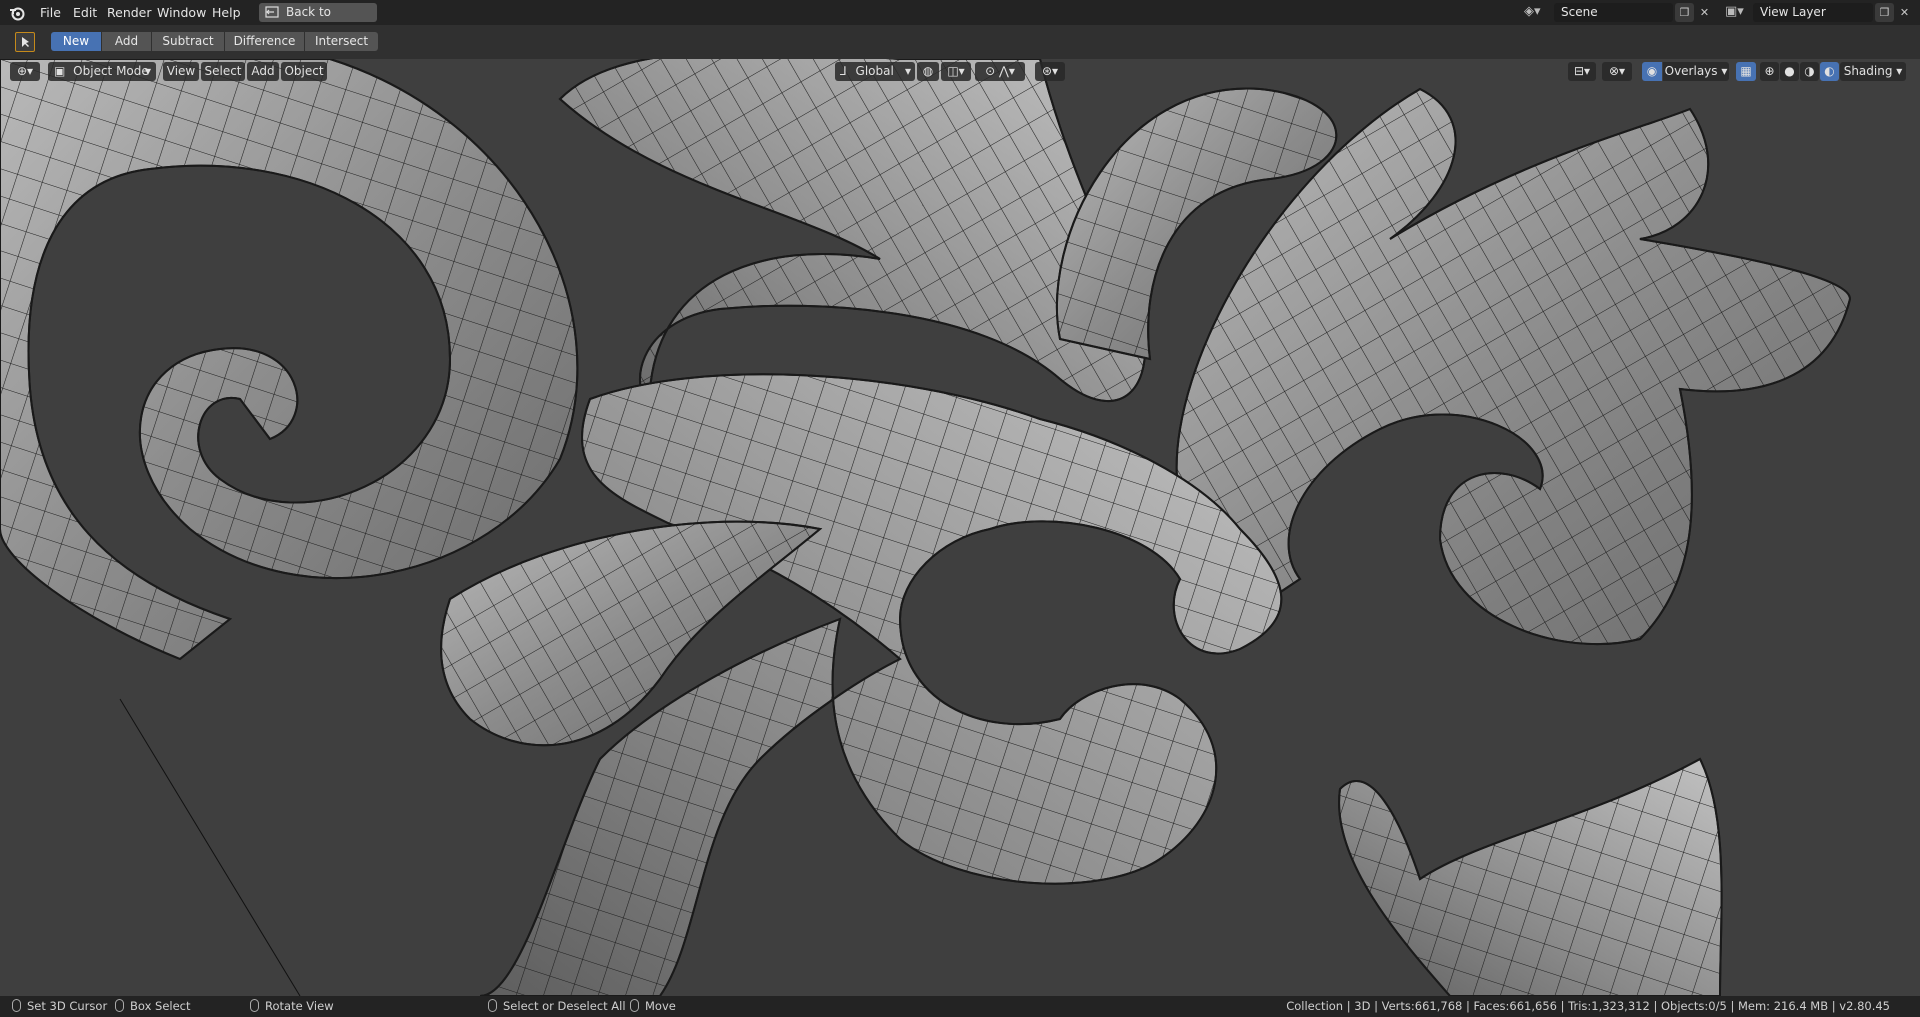  What do you see at coordinates (1704, 12) in the screenshot?
I see `delete-scene-button: ✕` at bounding box center [1704, 12].